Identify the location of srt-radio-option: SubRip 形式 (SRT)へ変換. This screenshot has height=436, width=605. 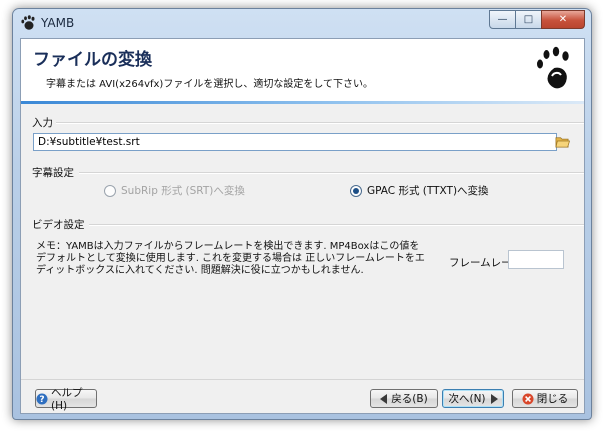
(174, 190).